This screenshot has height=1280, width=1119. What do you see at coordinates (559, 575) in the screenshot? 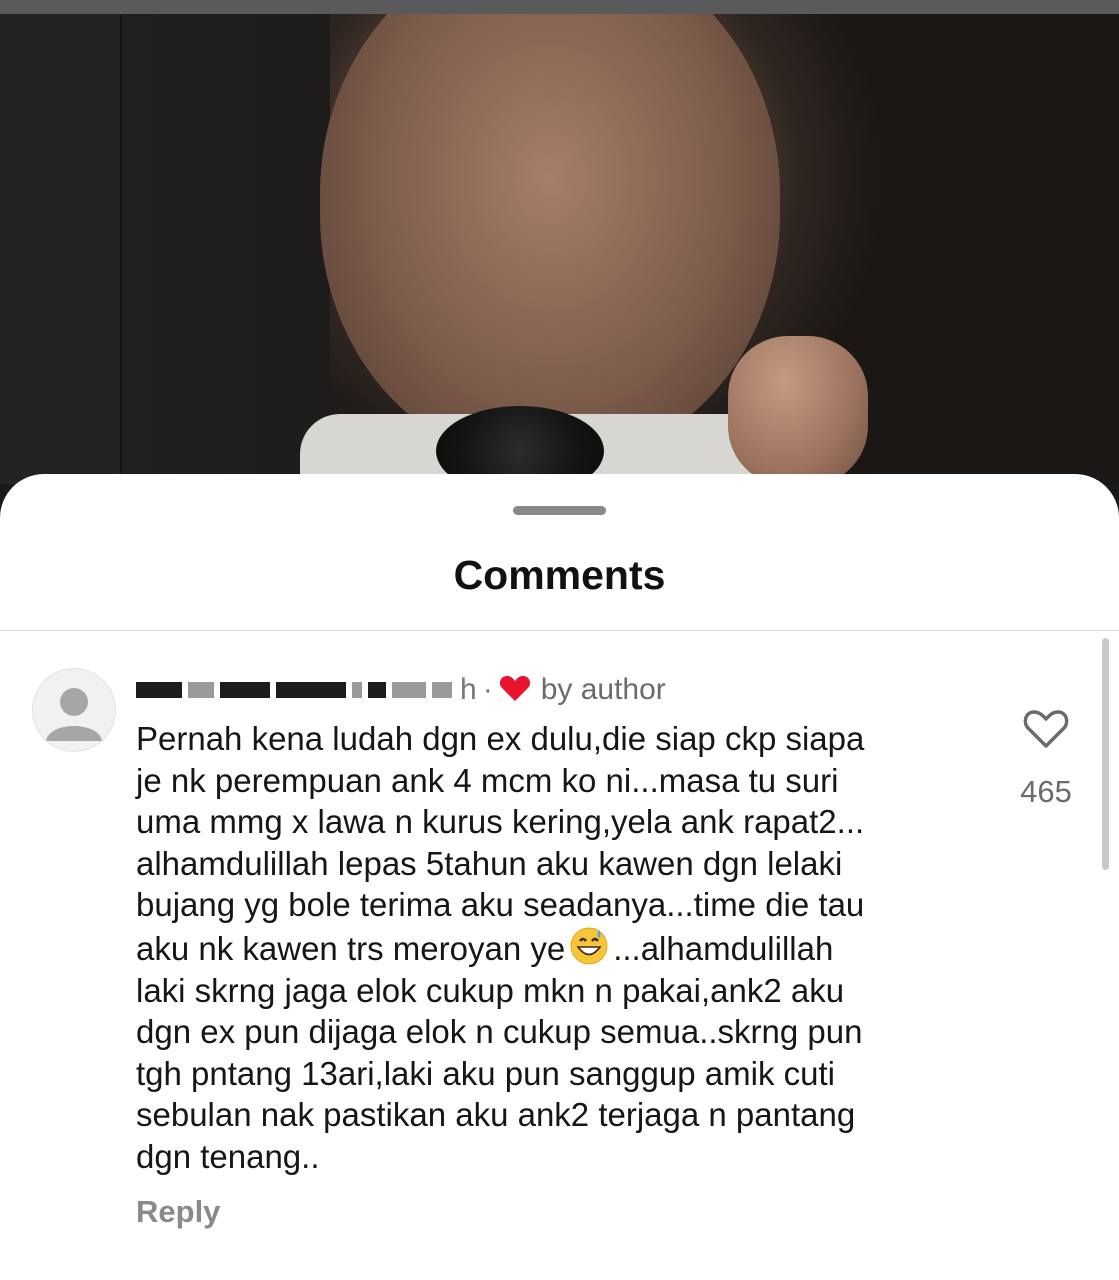
I see `sheet-title: Comments` at bounding box center [559, 575].